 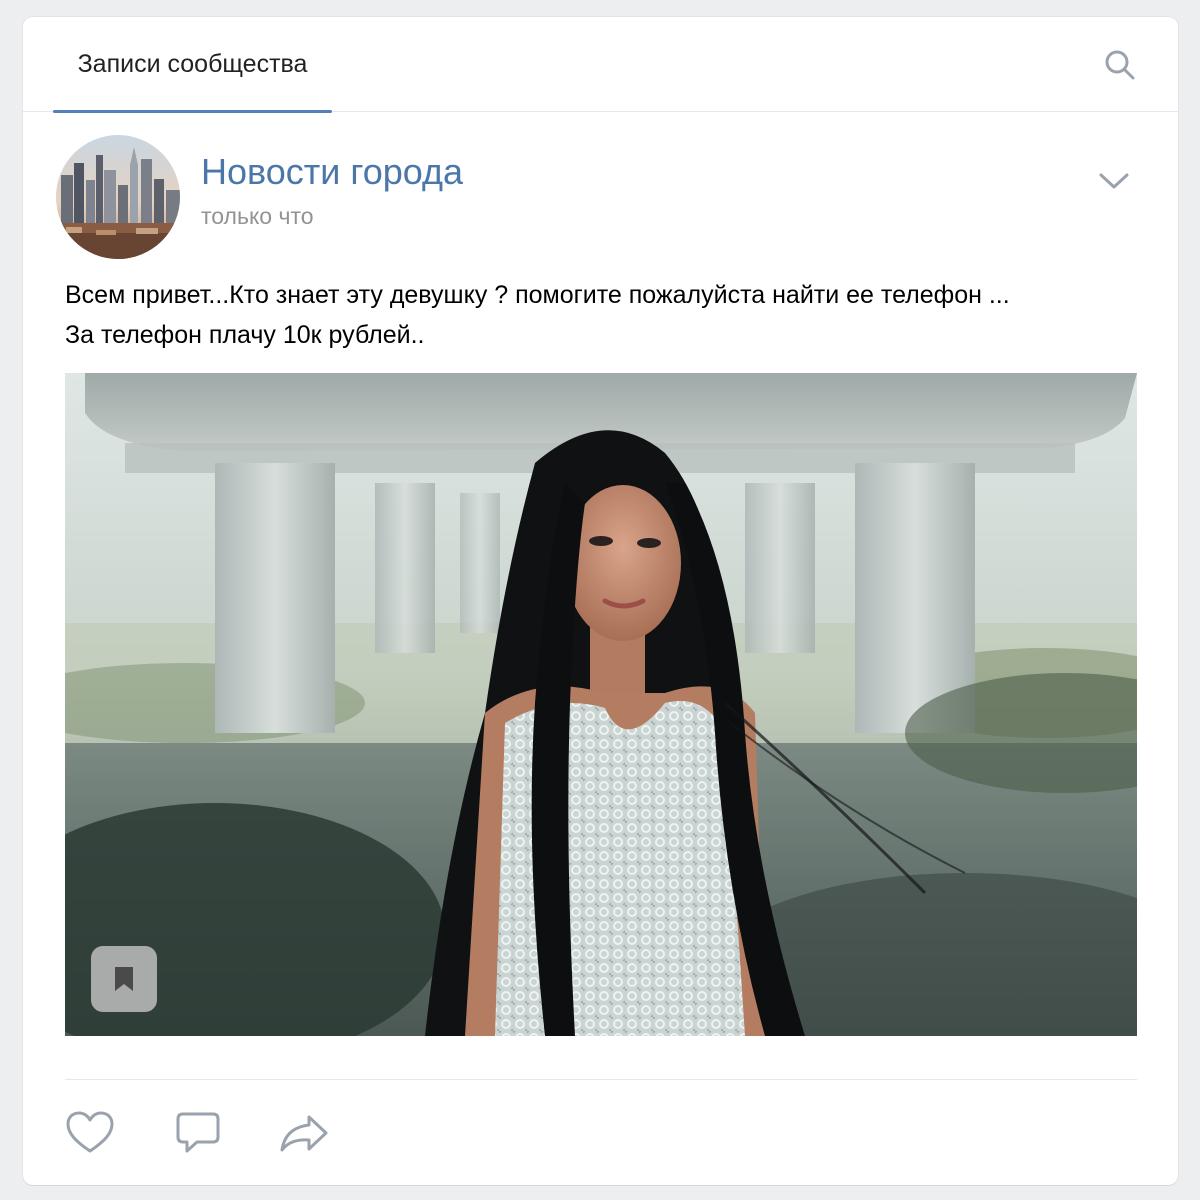 I want to click on chevron-down-icon, so click(x=1114, y=181).